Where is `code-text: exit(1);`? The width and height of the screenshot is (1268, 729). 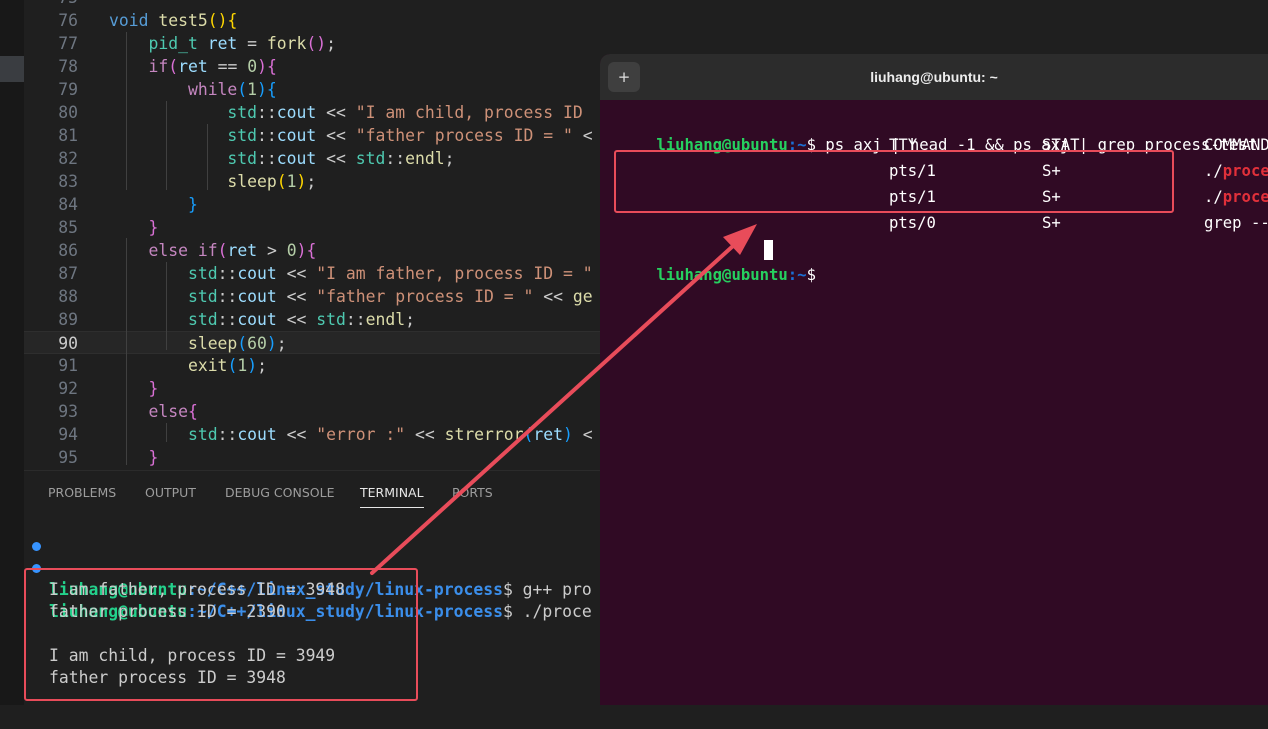 code-text: exit(1); is located at coordinates (227, 365).